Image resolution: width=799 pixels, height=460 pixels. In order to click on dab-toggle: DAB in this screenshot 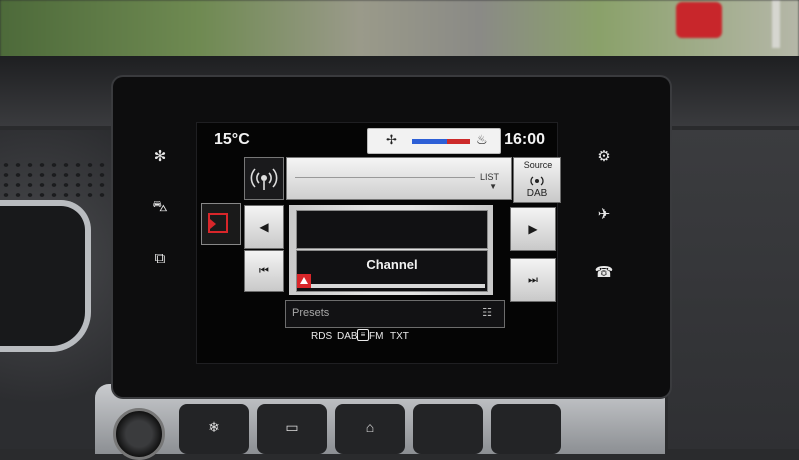, I will do `click(347, 336)`.